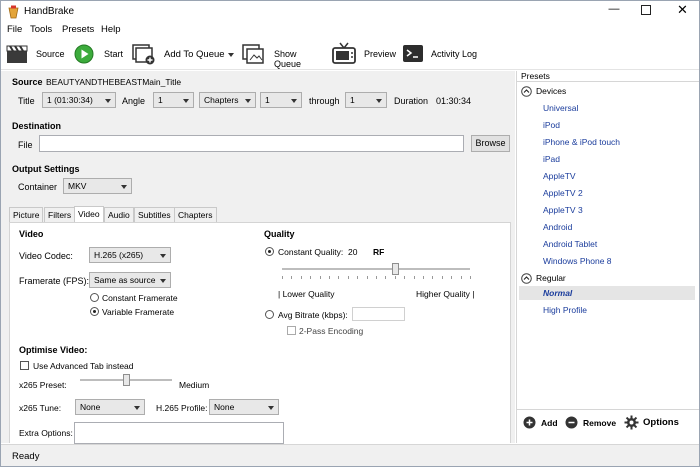  What do you see at coordinates (490, 143) in the screenshot?
I see `browse-button: Browse` at bounding box center [490, 143].